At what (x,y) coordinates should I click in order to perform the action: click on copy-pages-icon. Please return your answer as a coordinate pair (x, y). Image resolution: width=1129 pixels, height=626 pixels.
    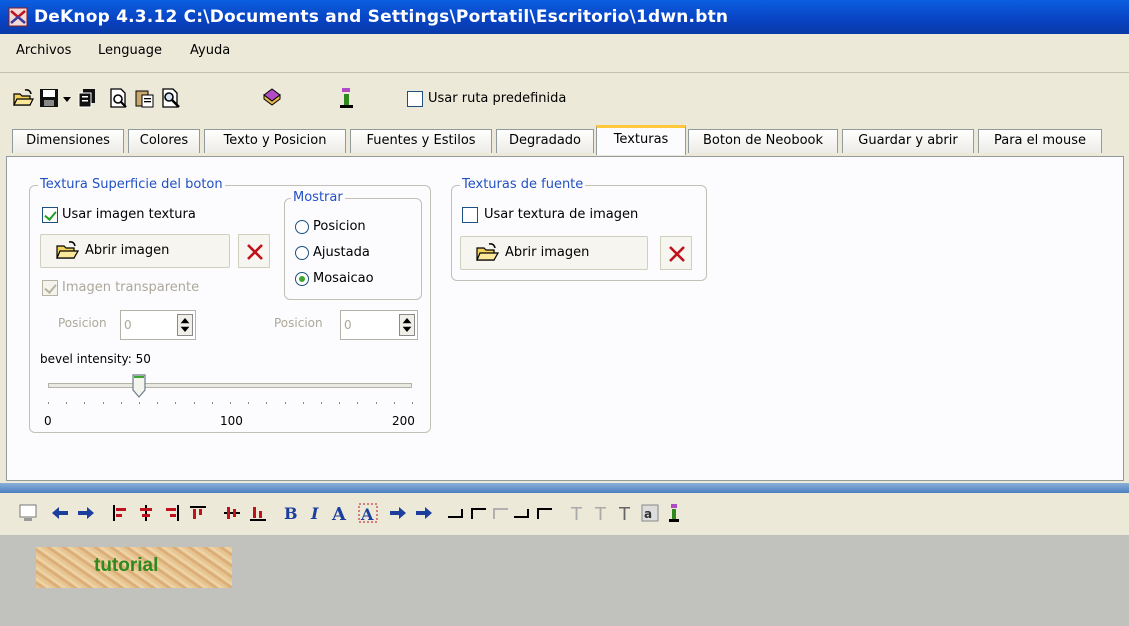
    Looking at the image, I should click on (87, 98).